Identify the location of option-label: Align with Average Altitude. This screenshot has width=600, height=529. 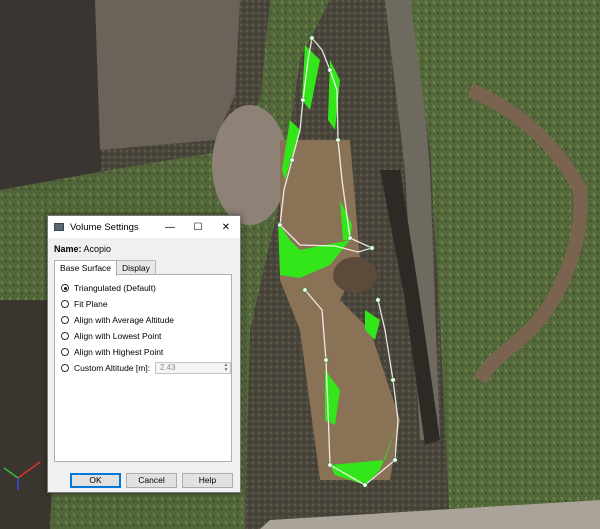
(124, 320).